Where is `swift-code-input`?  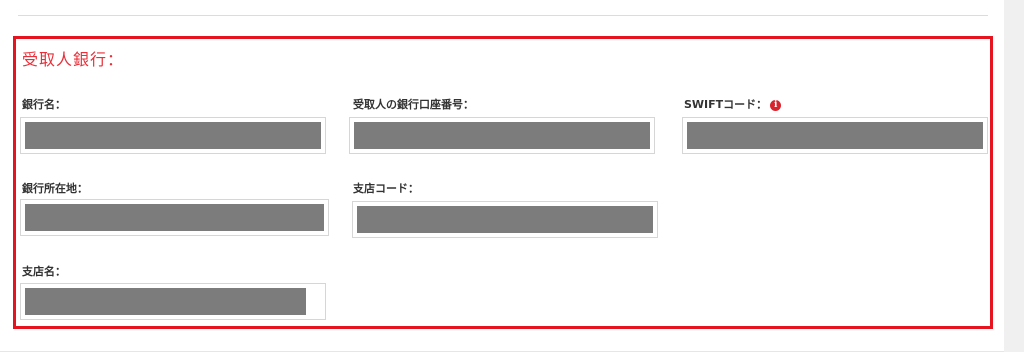
swift-code-input is located at coordinates (835, 135).